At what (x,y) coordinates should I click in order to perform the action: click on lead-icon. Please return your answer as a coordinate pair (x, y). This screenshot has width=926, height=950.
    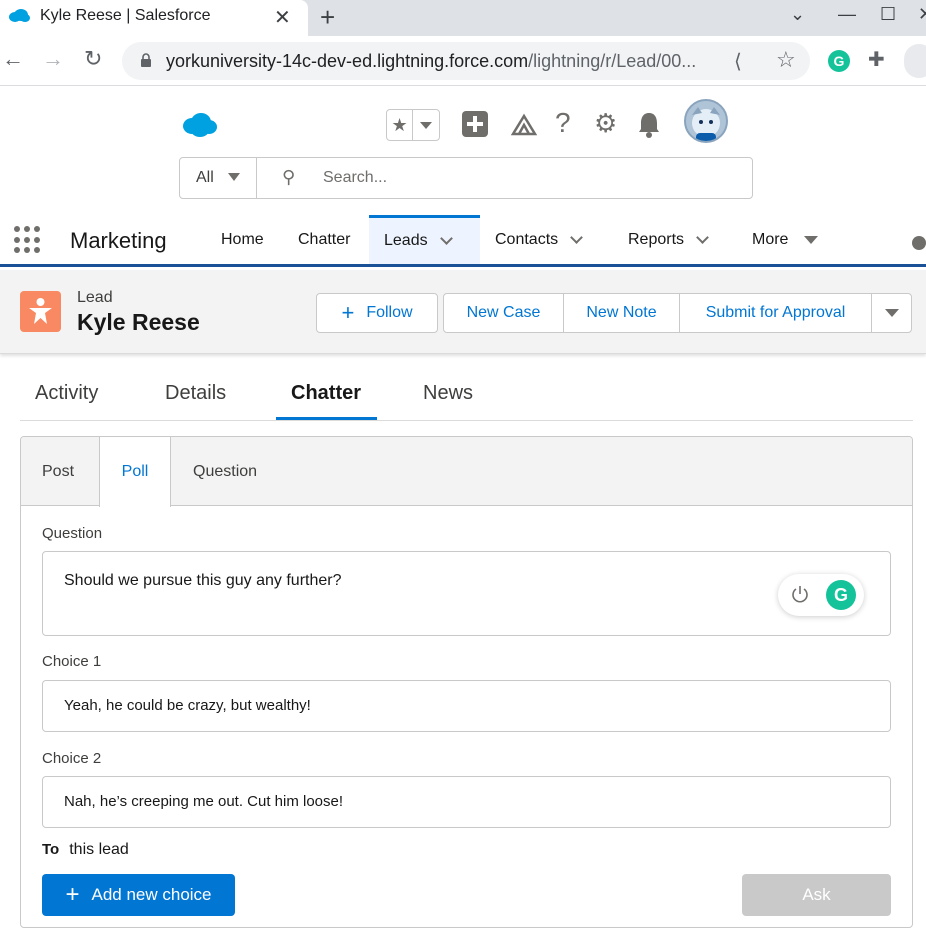
    Looking at the image, I should click on (40, 311).